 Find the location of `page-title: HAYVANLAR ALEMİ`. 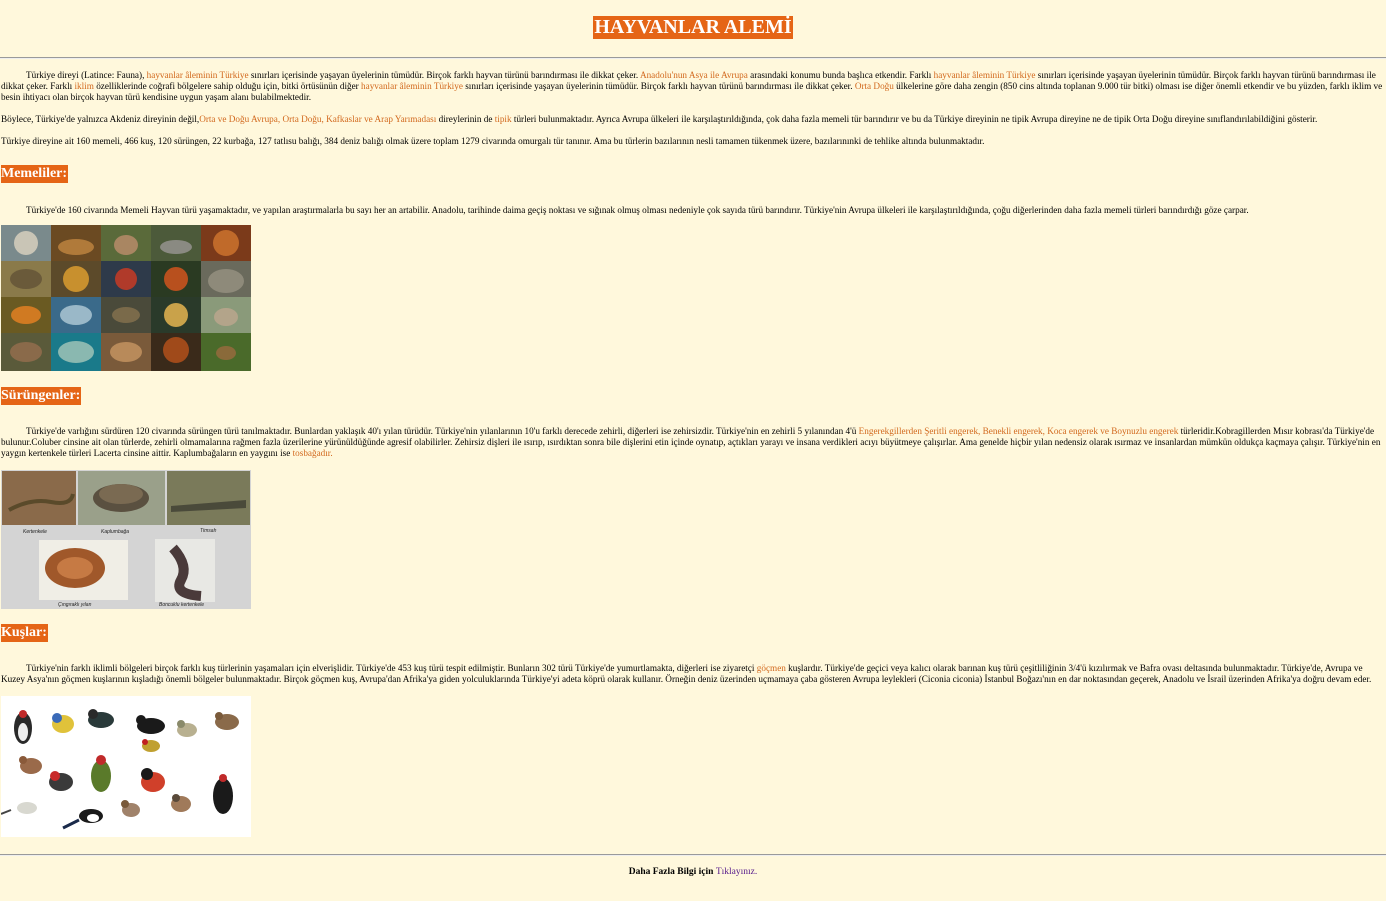

page-title: HAYVANLAR ALEMİ is located at coordinates (693, 27).